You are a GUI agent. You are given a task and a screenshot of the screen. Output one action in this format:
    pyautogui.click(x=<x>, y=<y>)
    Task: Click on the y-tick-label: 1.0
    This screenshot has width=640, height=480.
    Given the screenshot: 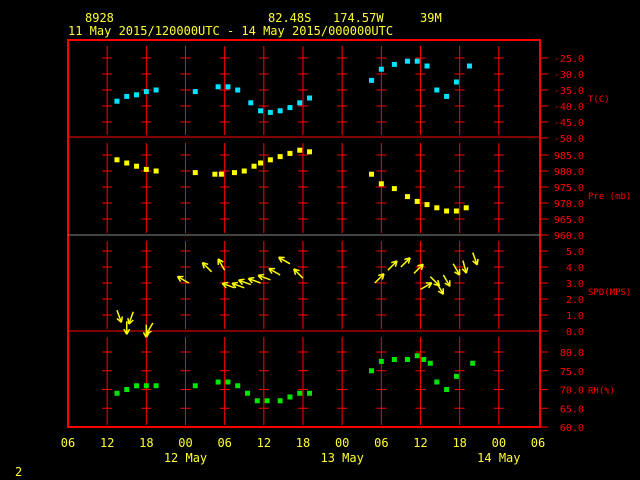 What is the action you would take?
    pyautogui.click(x=575, y=316)
    